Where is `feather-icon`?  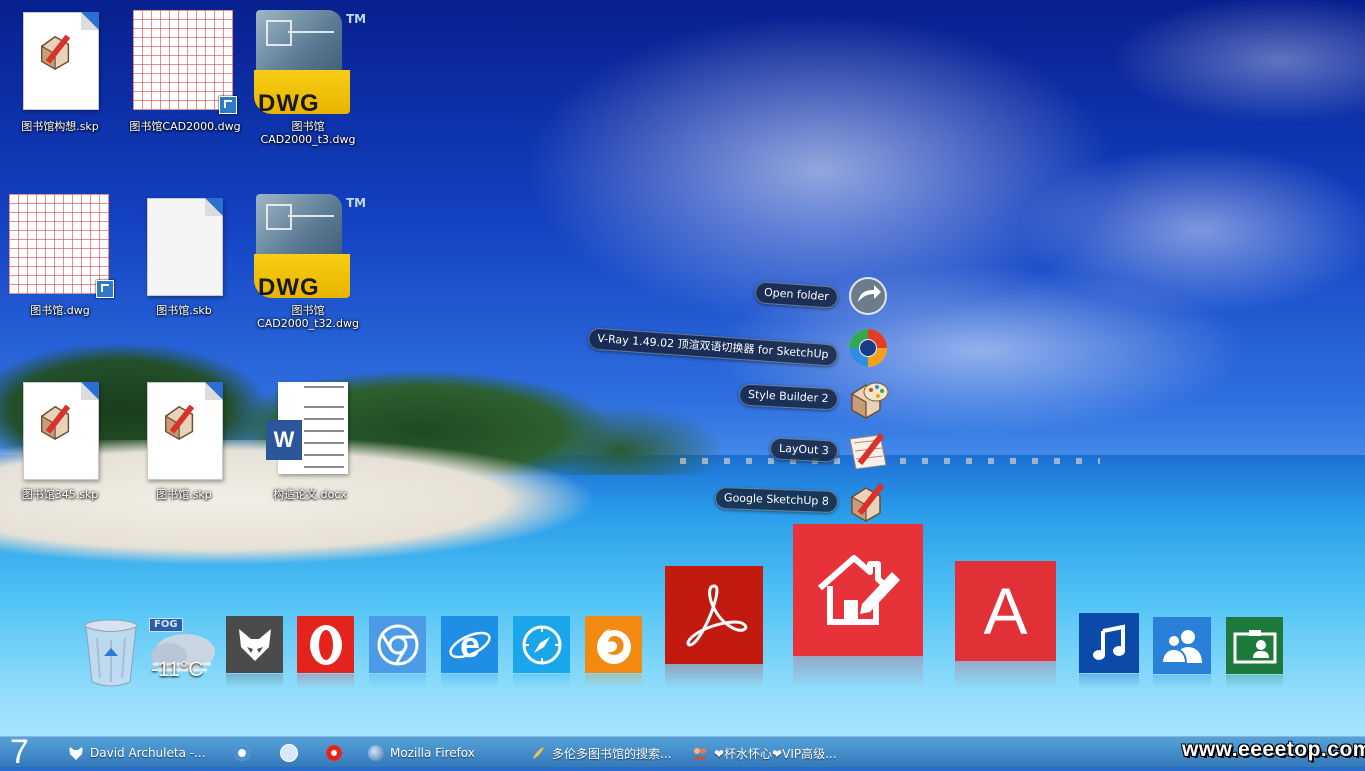 feather-icon is located at coordinates (538, 753).